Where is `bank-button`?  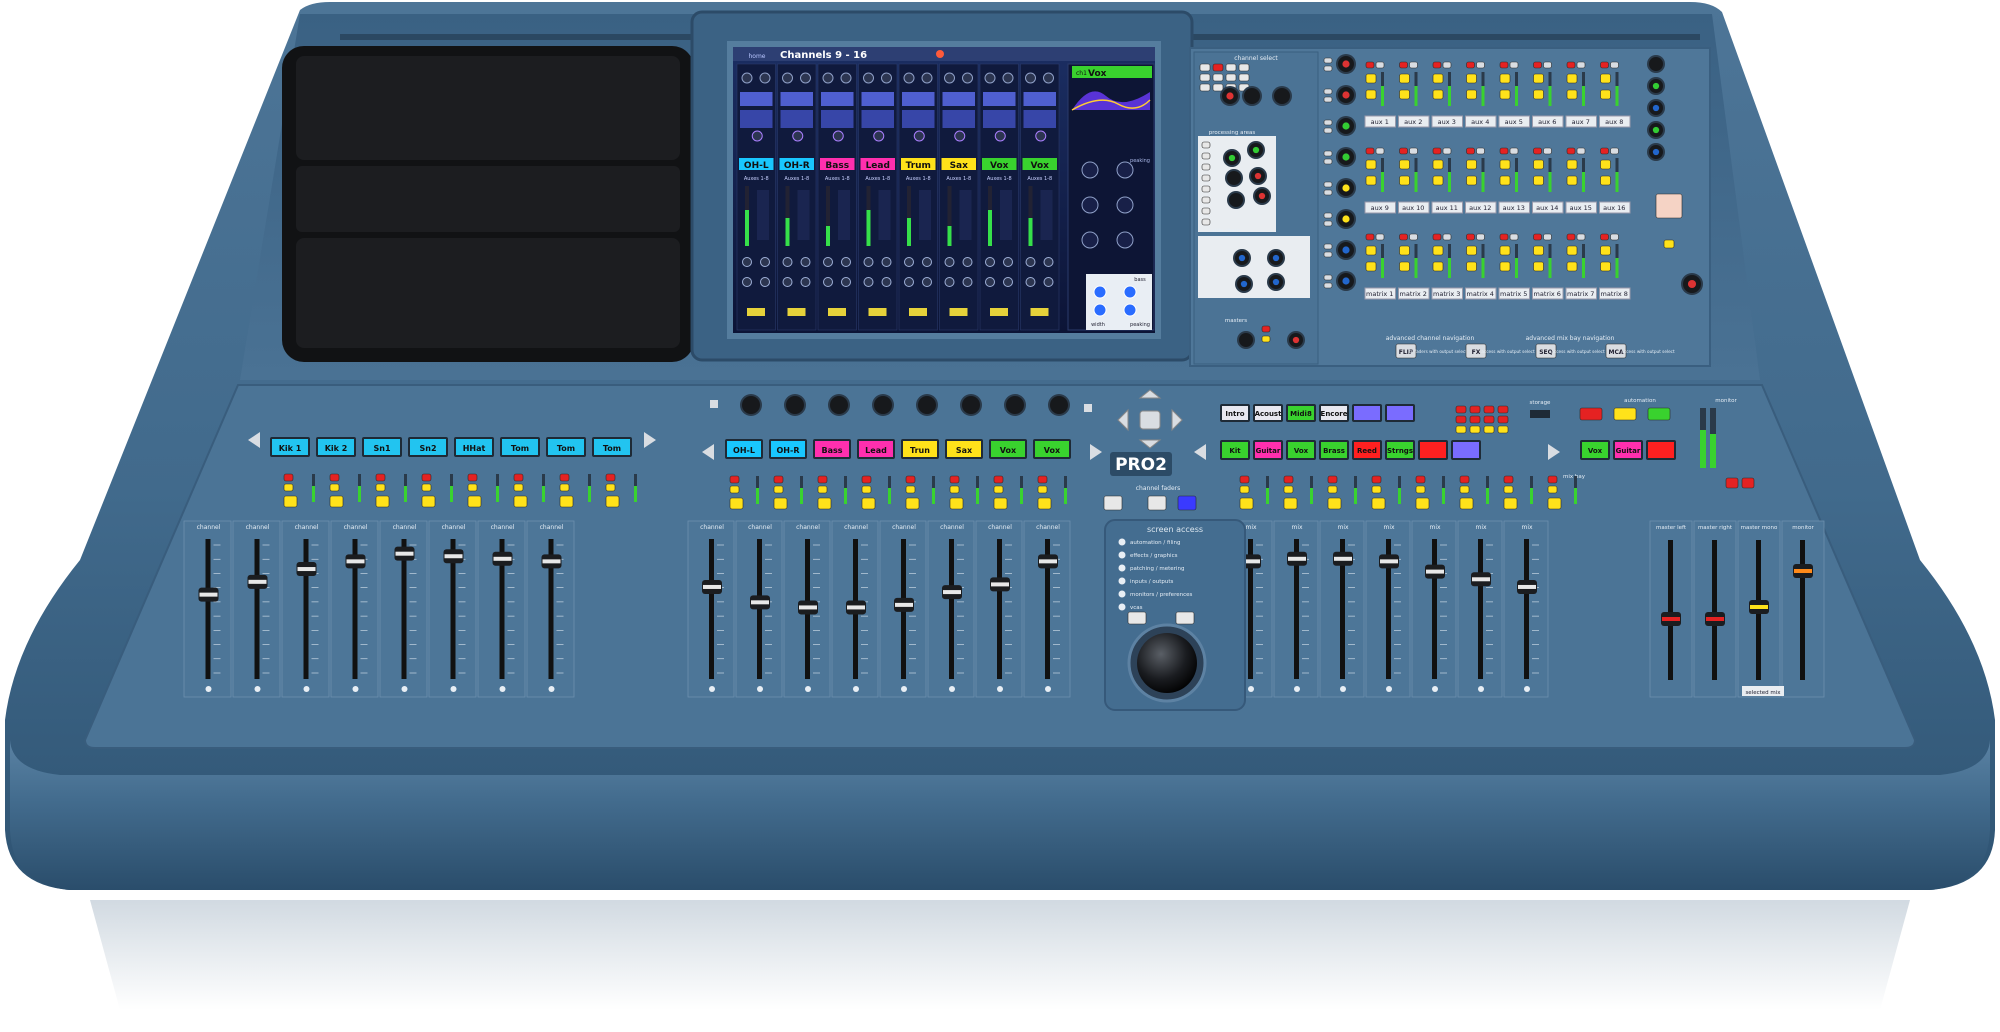 bank-button is located at coordinates (714, 404).